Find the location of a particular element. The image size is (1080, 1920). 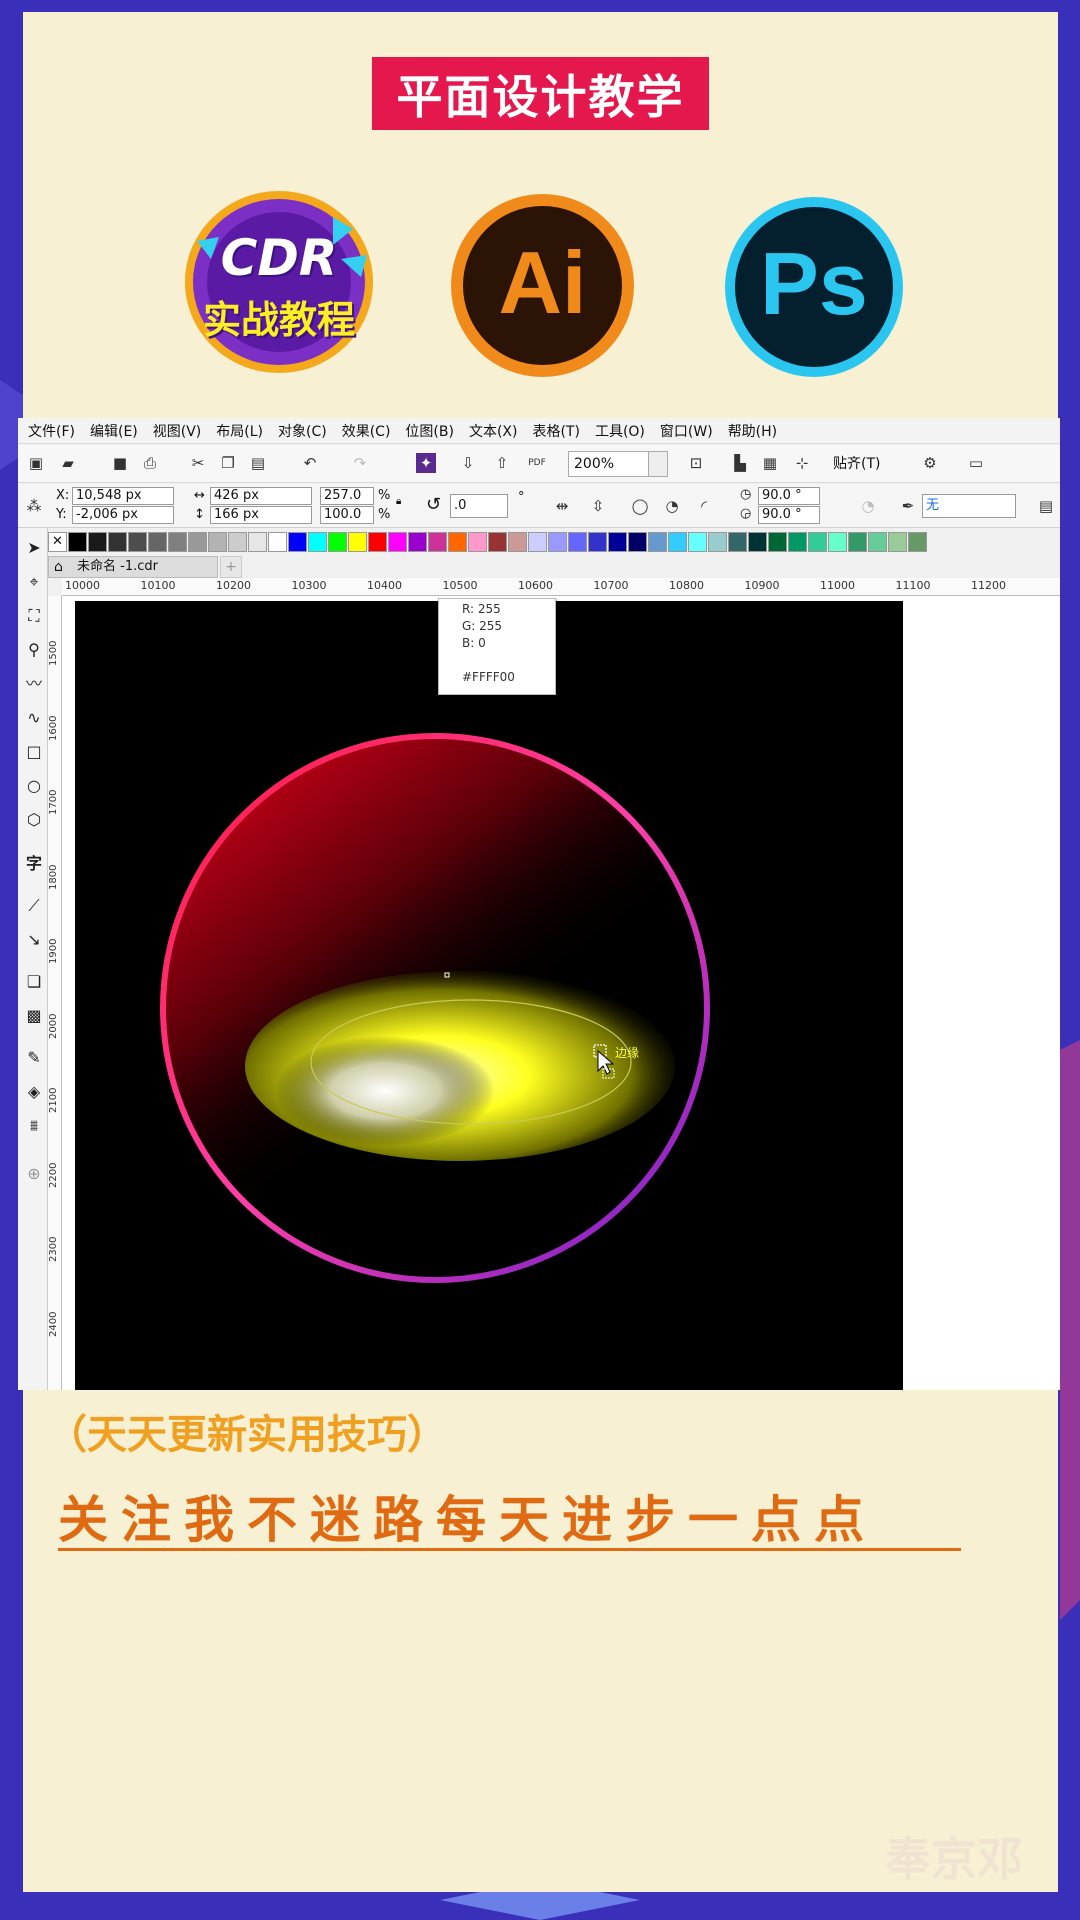

print-icon: ⎙ is located at coordinates (150, 463).